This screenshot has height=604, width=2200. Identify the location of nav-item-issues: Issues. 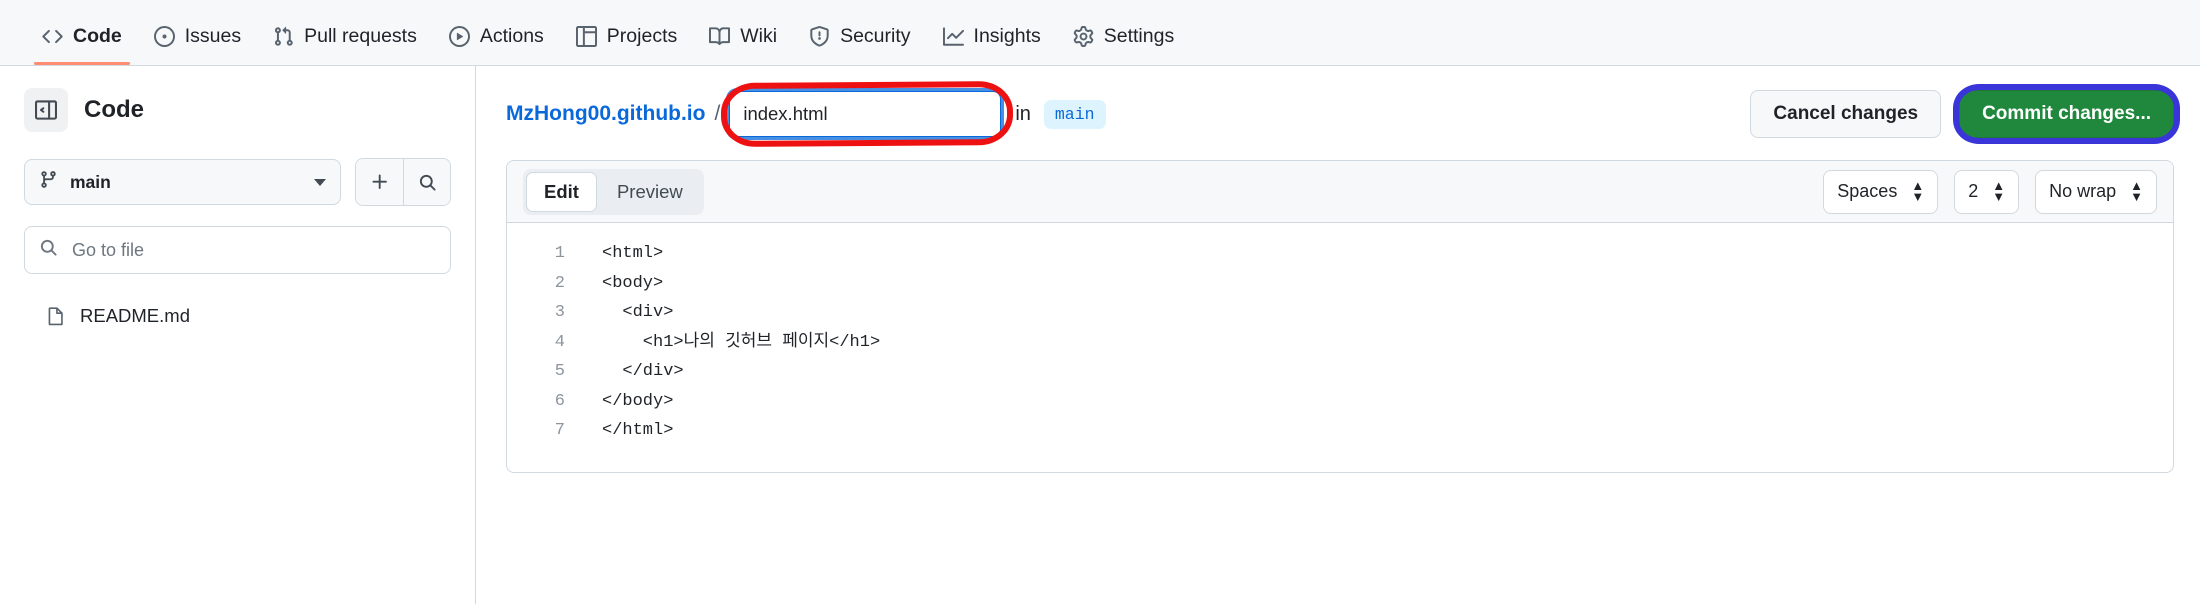
(197, 45).